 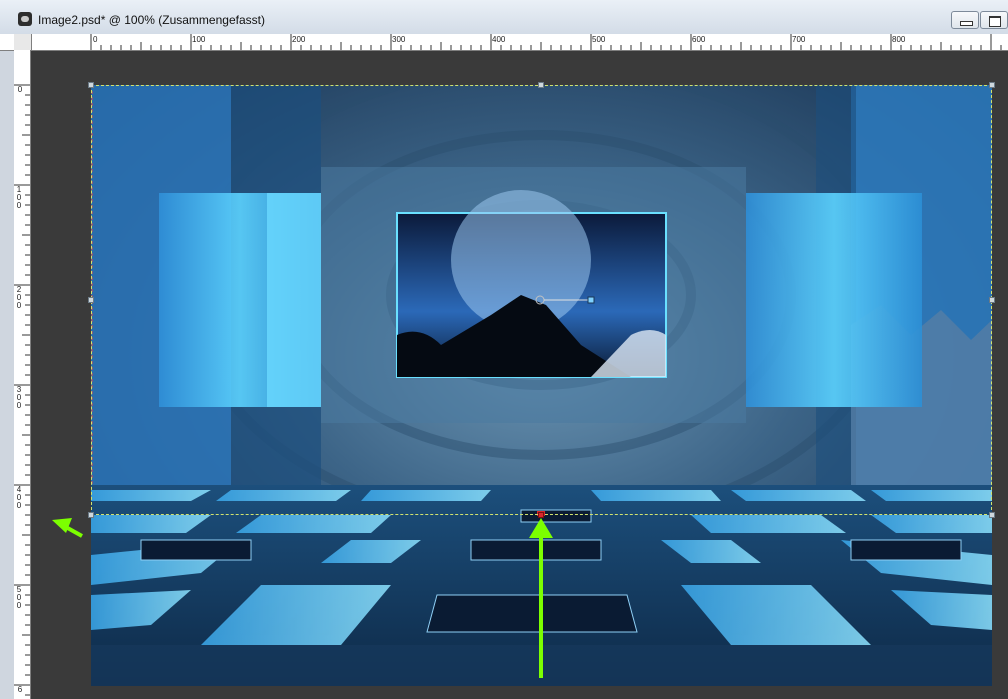 I want to click on ruler-label-800: 800, so click(x=899, y=39).